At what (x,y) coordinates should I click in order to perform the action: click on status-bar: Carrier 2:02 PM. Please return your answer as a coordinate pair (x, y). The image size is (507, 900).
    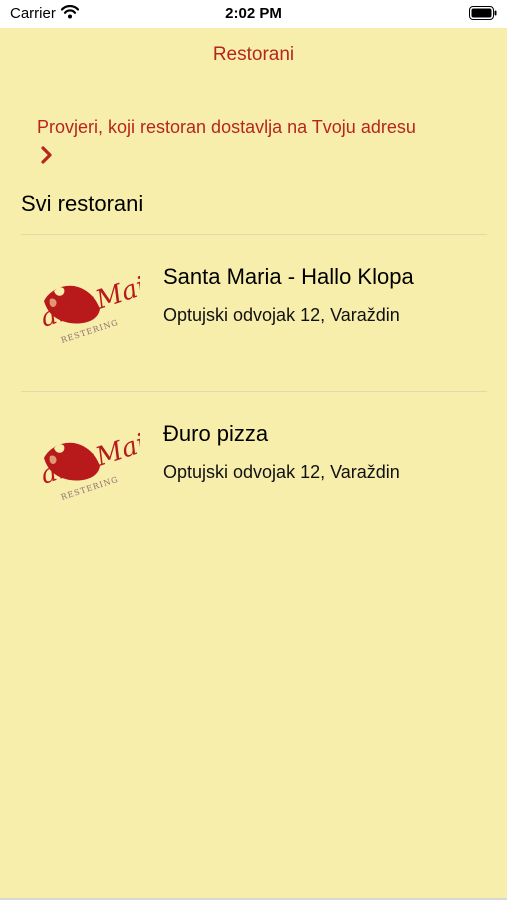
    Looking at the image, I should click on (253, 14).